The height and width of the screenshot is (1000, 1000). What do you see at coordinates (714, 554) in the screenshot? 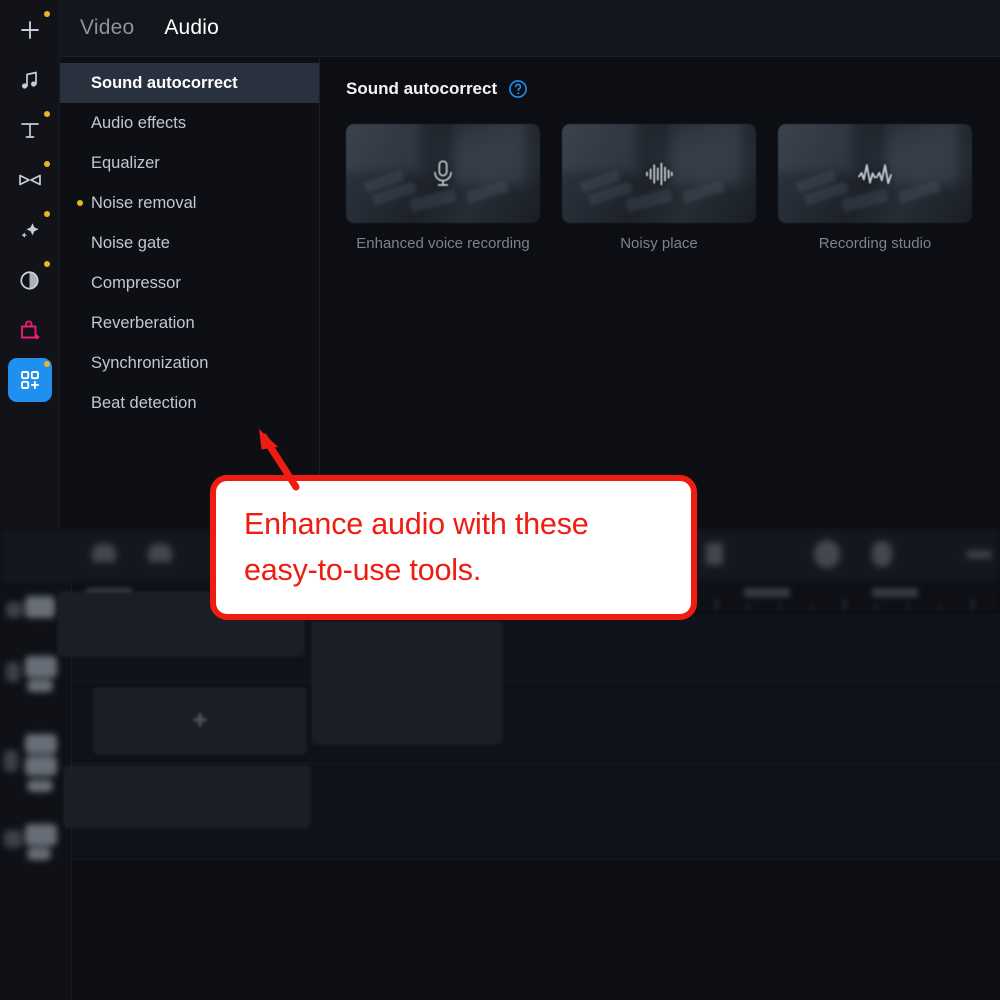
I see `marker-icon` at bounding box center [714, 554].